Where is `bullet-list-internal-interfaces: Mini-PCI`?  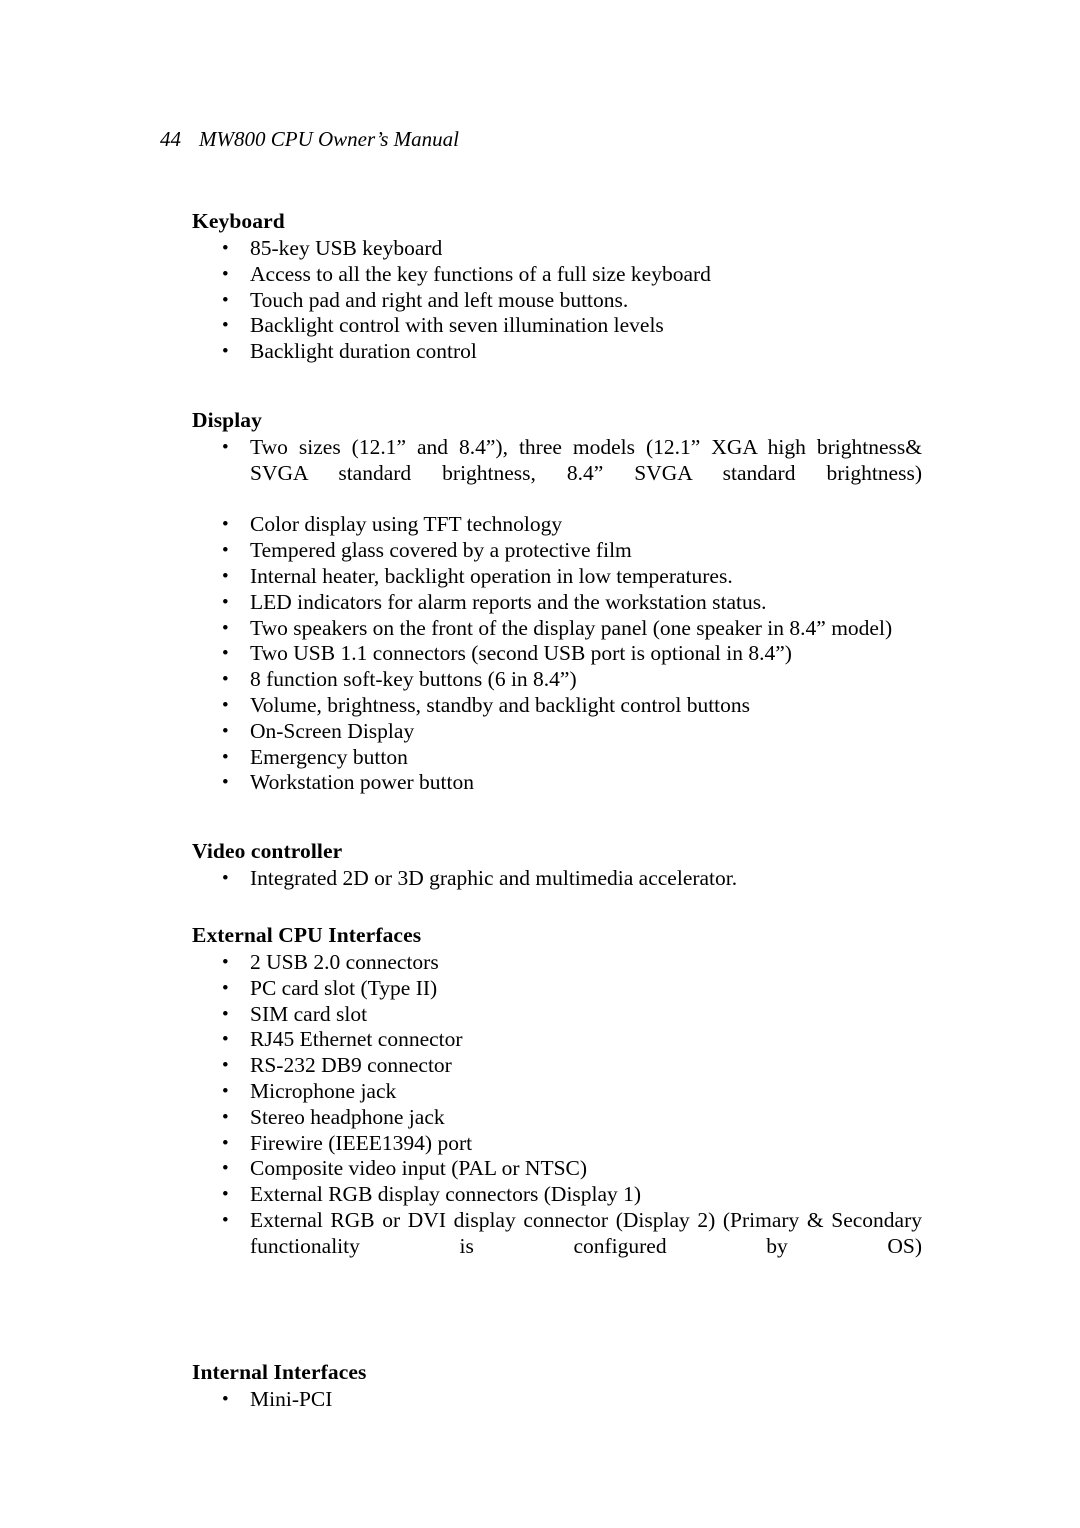
bullet-list-internal-interfaces: Mini-PCI is located at coordinates (557, 1400).